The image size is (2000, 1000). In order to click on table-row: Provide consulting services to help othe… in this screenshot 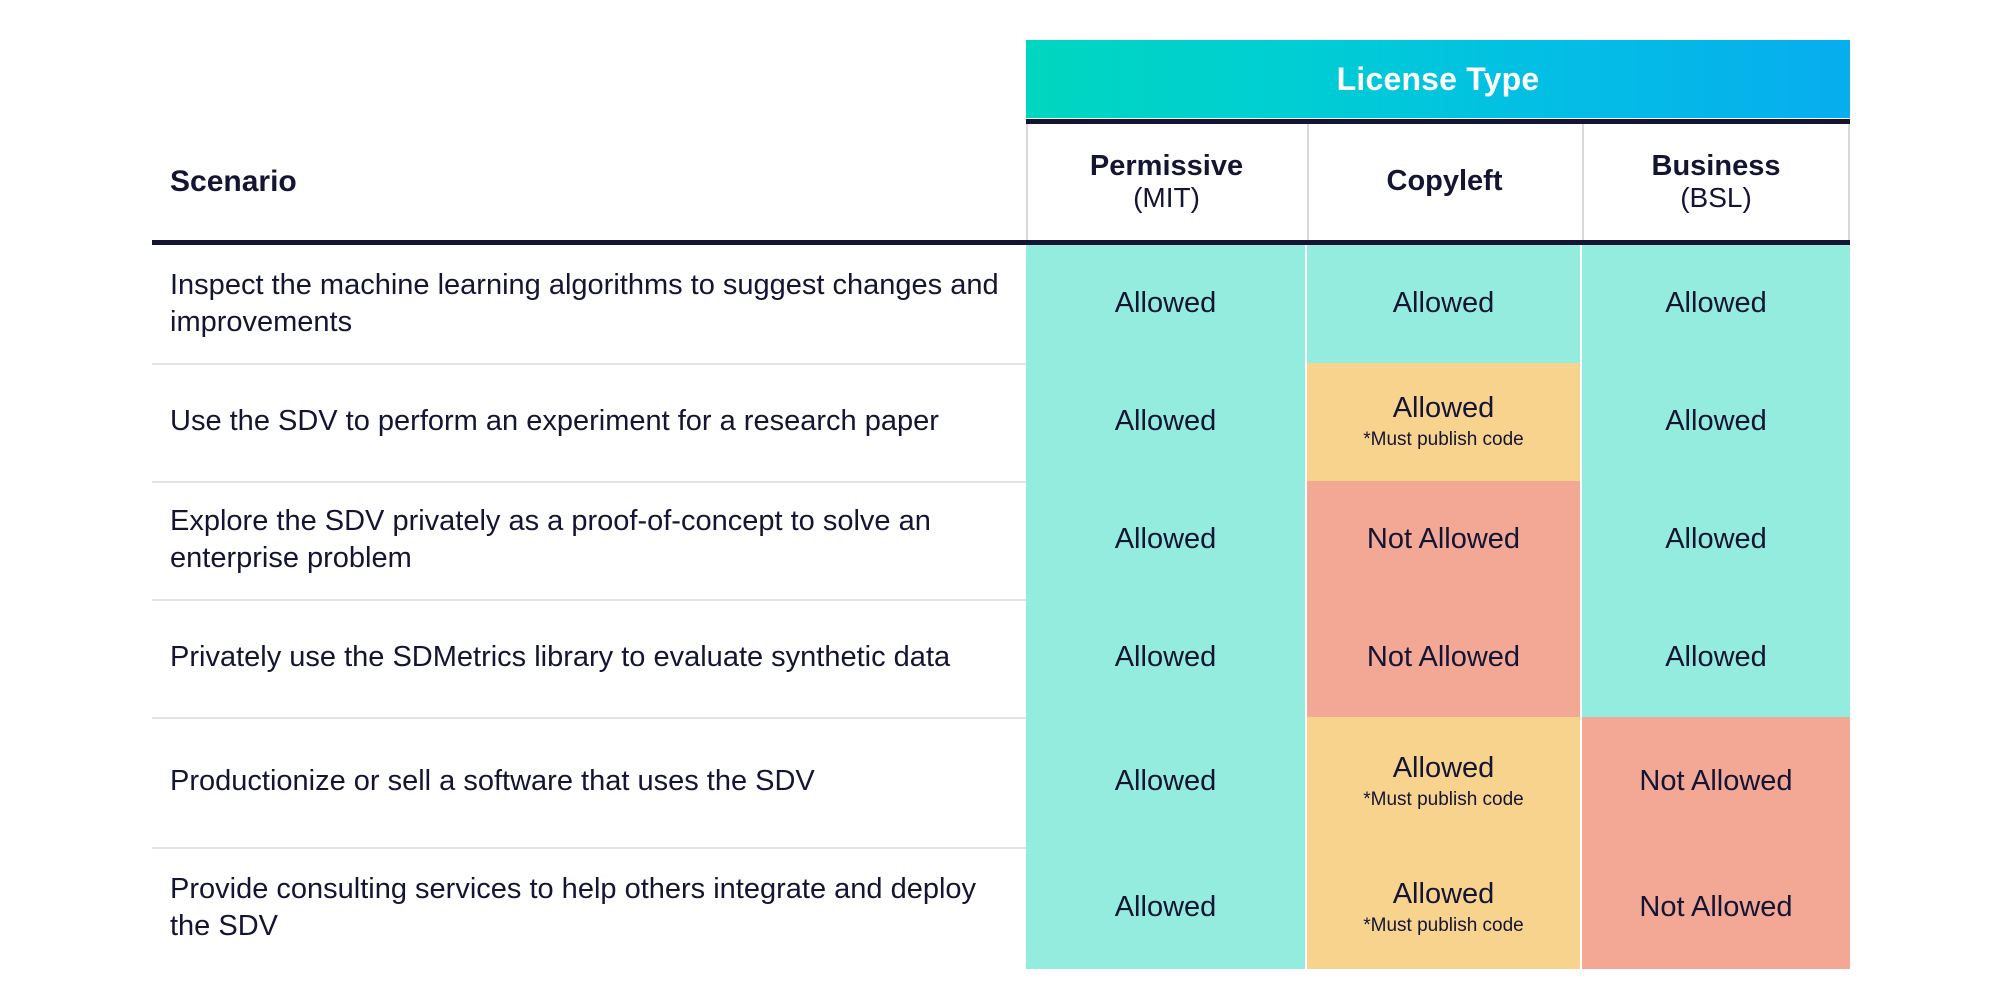, I will do `click(1000, 908)`.